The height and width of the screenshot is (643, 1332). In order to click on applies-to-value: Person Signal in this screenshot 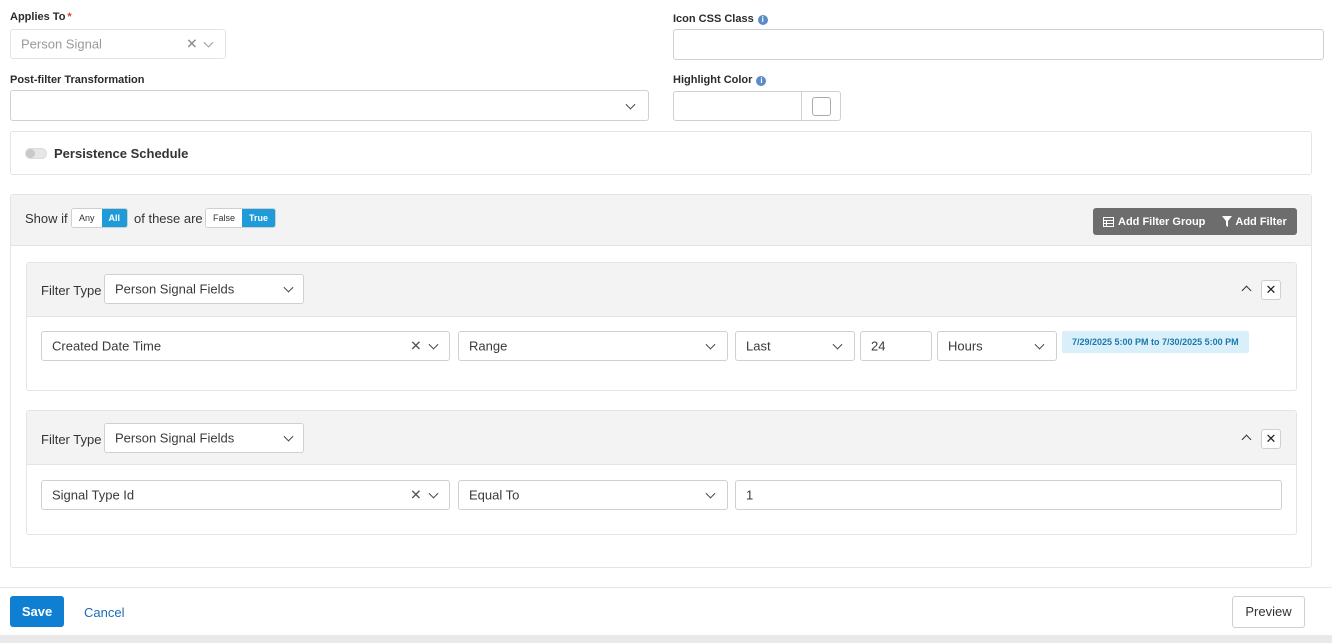, I will do `click(61, 44)`.